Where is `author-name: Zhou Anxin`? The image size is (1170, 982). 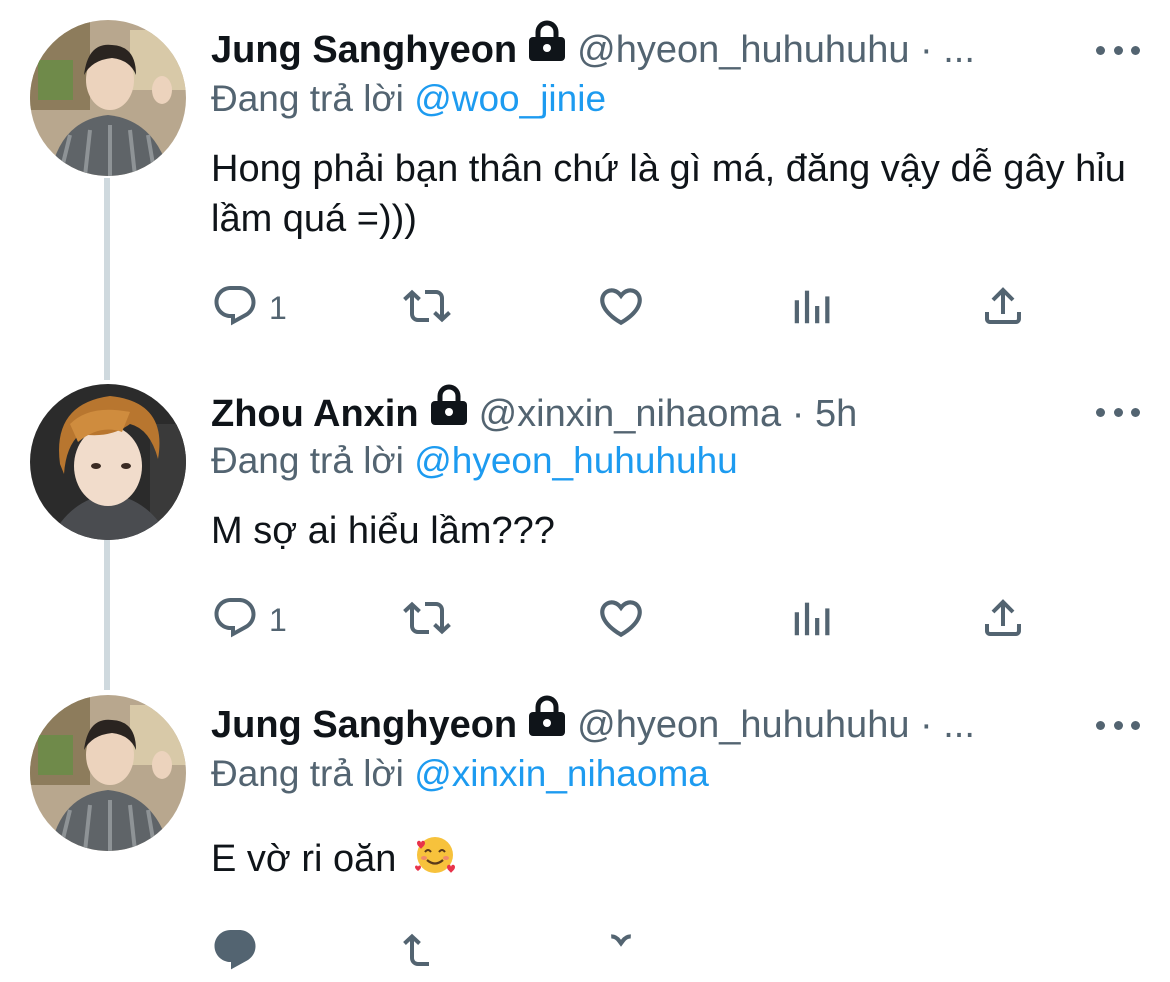 author-name: Zhou Anxin is located at coordinates (315, 414).